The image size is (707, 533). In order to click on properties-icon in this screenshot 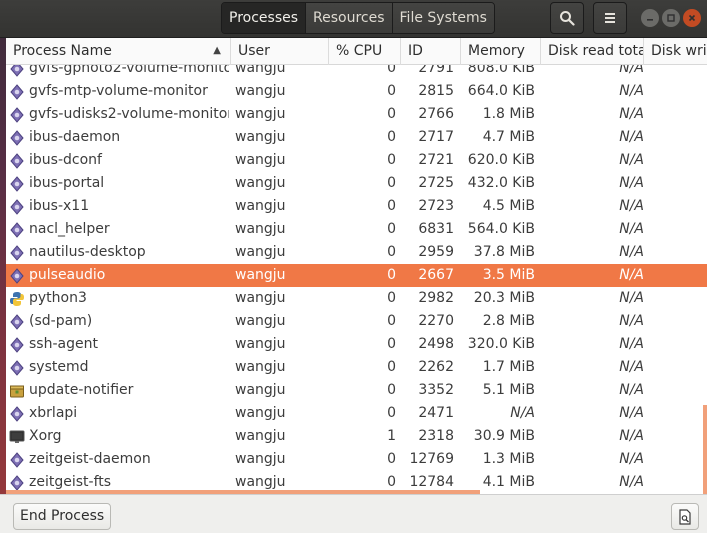, I will do `click(685, 516)`.